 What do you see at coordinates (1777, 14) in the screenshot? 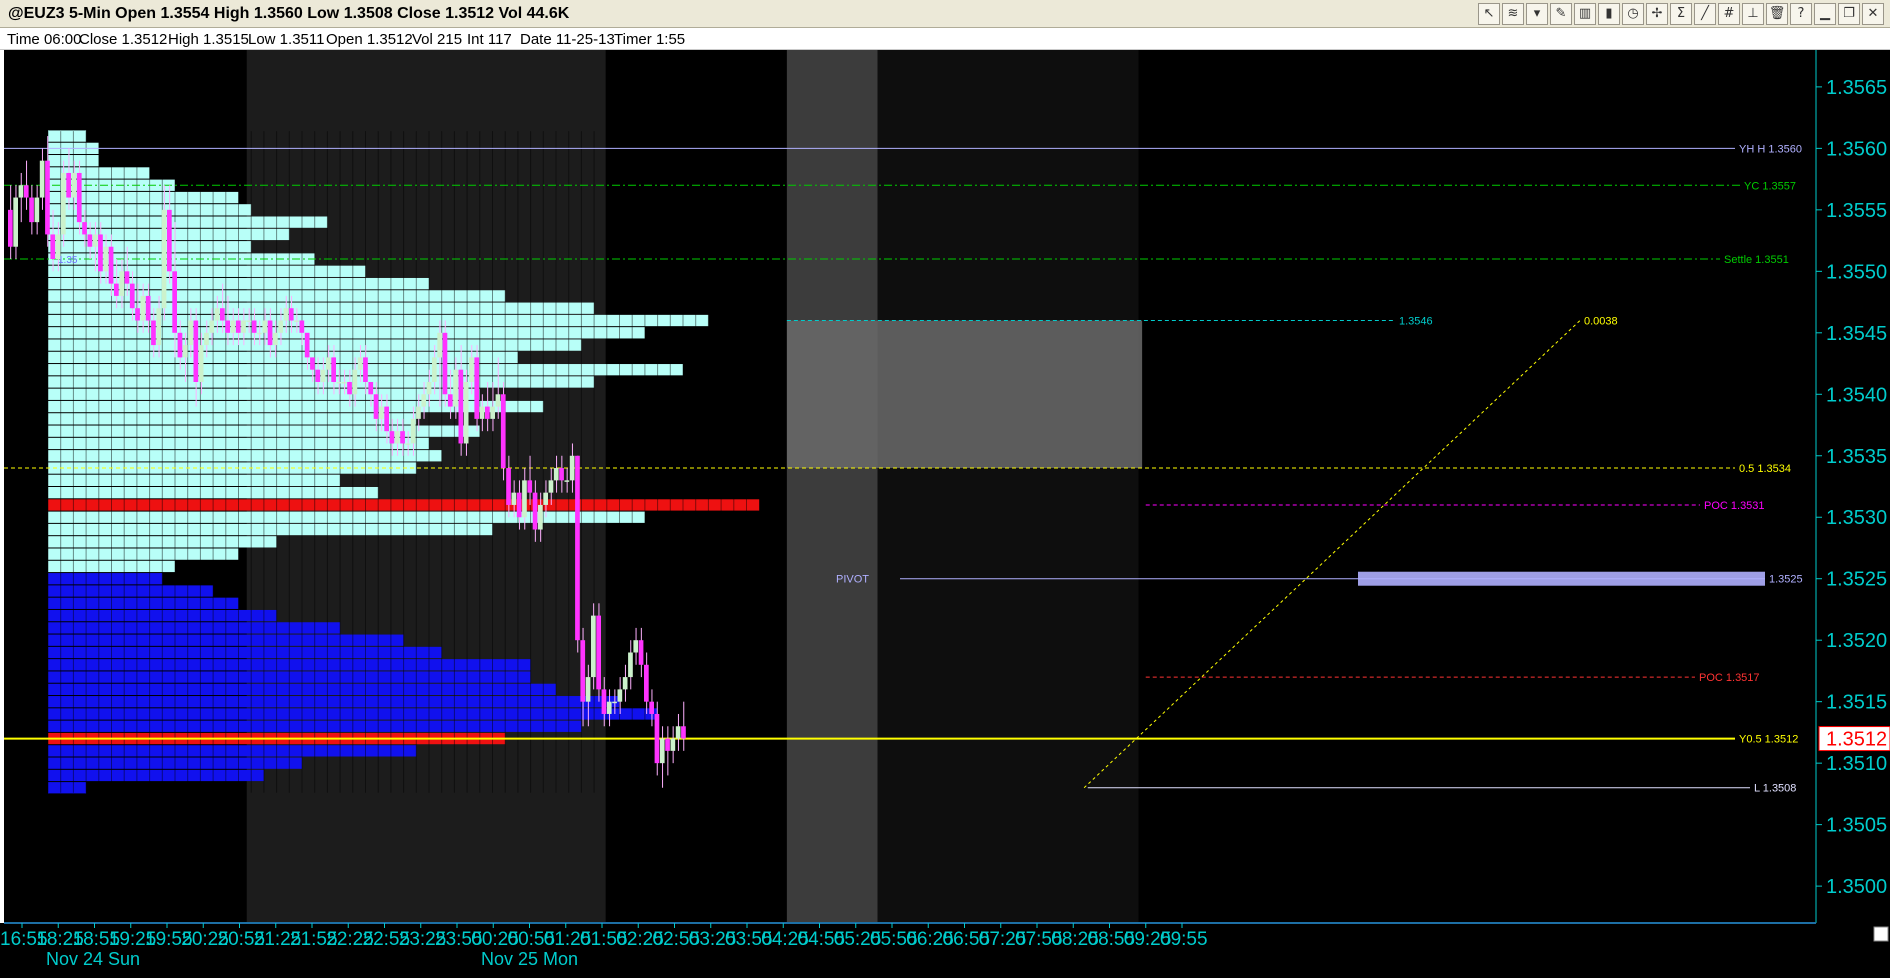
I see `trash-icon: 🗑` at bounding box center [1777, 14].